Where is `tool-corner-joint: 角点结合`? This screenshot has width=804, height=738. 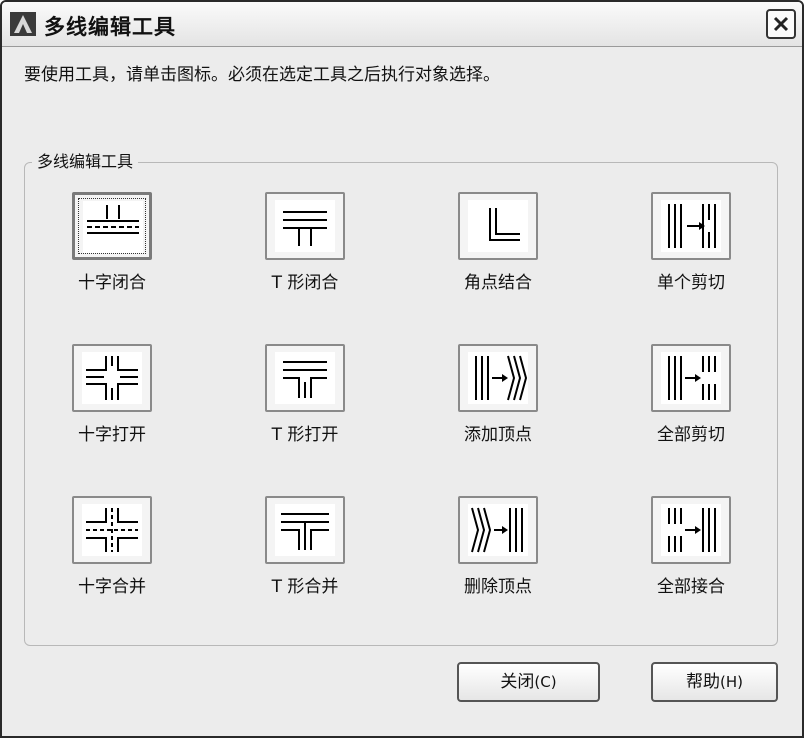 tool-corner-joint: 角点结合 is located at coordinates (498, 247).